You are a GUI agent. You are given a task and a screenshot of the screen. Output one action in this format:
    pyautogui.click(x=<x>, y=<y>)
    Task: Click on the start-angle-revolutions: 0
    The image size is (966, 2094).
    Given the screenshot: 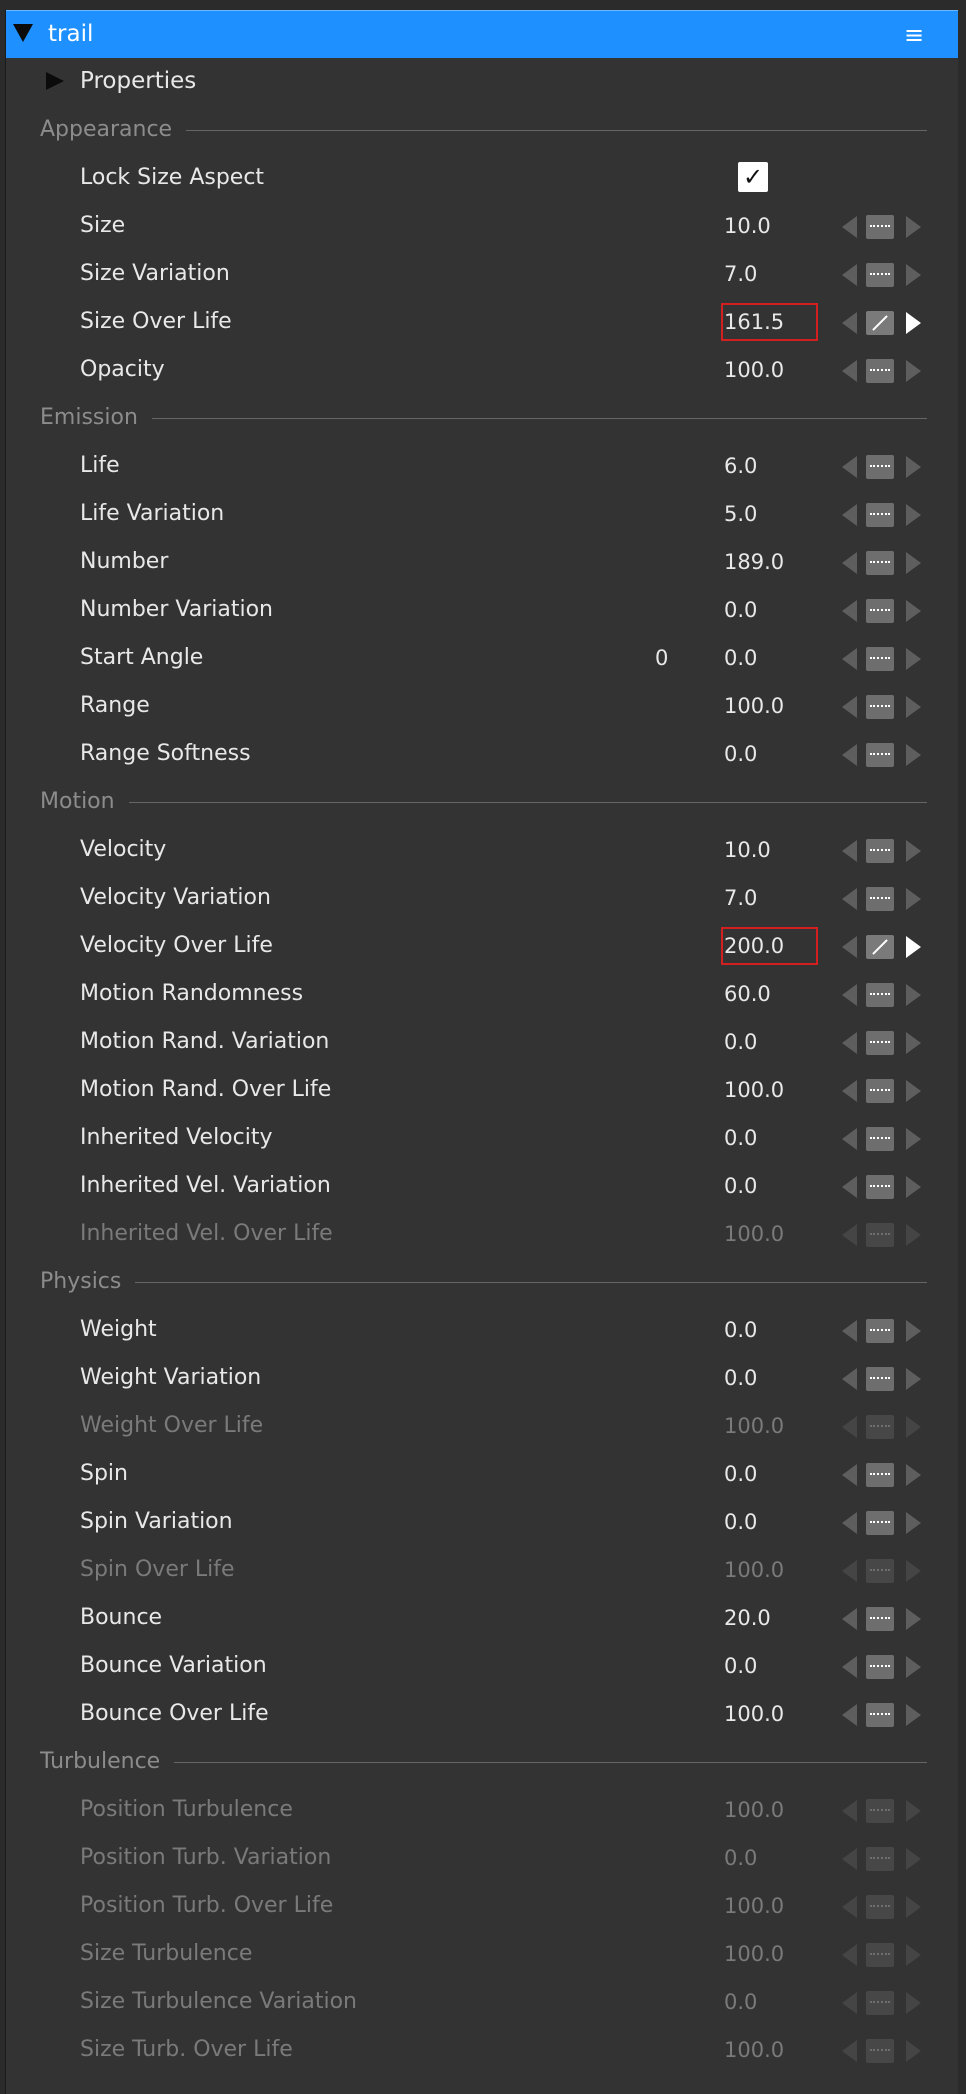 What is the action you would take?
    pyautogui.click(x=661, y=658)
    